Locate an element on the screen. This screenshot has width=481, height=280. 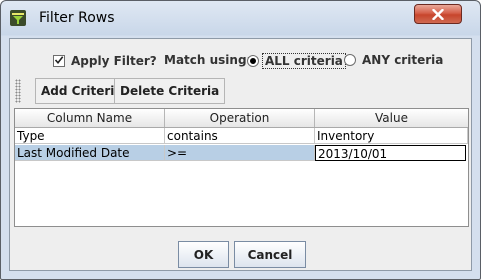
delete-criteria-button: Delete Criteria is located at coordinates (170, 91).